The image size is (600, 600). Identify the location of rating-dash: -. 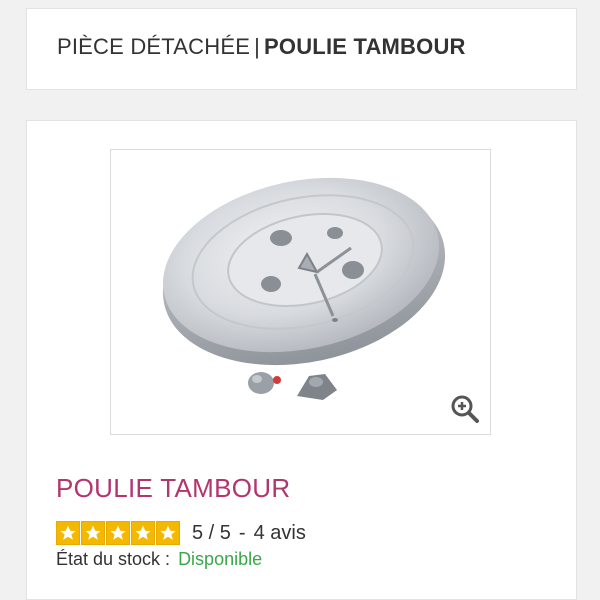
(242, 532).